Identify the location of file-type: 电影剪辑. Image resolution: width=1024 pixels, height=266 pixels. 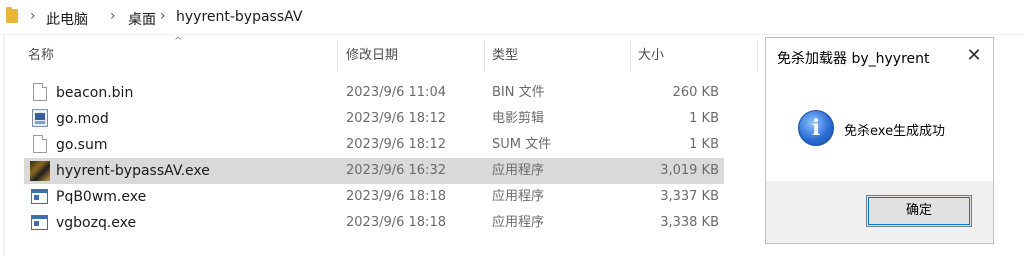
(518, 118).